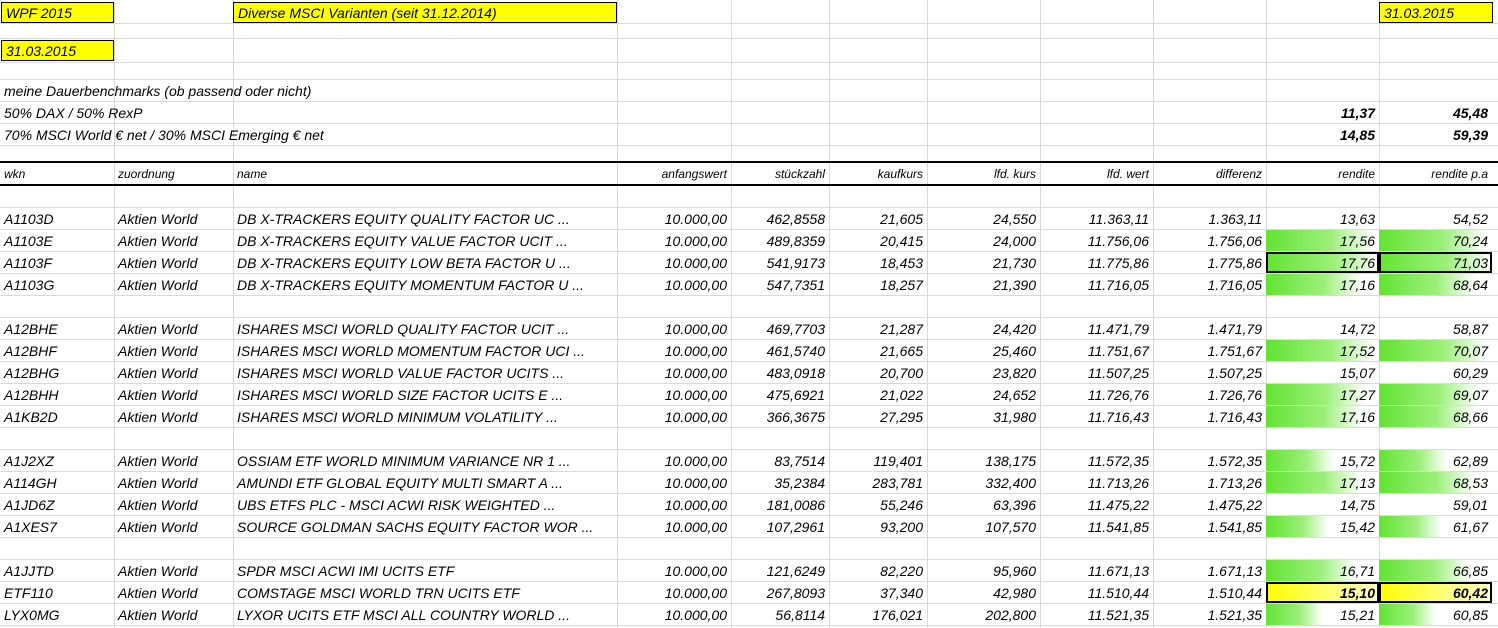  I want to click on cell-rendite-pa: 60,42, so click(1435, 592).